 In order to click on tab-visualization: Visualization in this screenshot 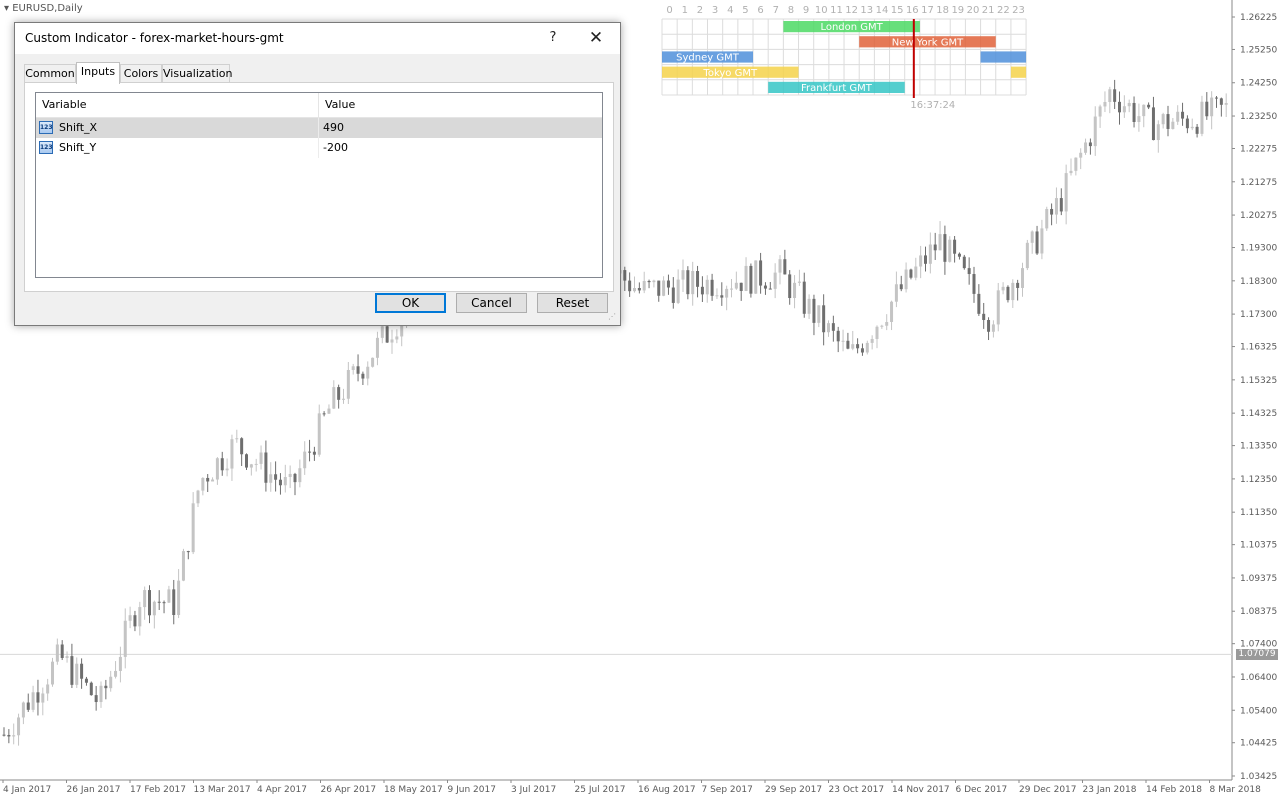, I will do `click(197, 73)`.